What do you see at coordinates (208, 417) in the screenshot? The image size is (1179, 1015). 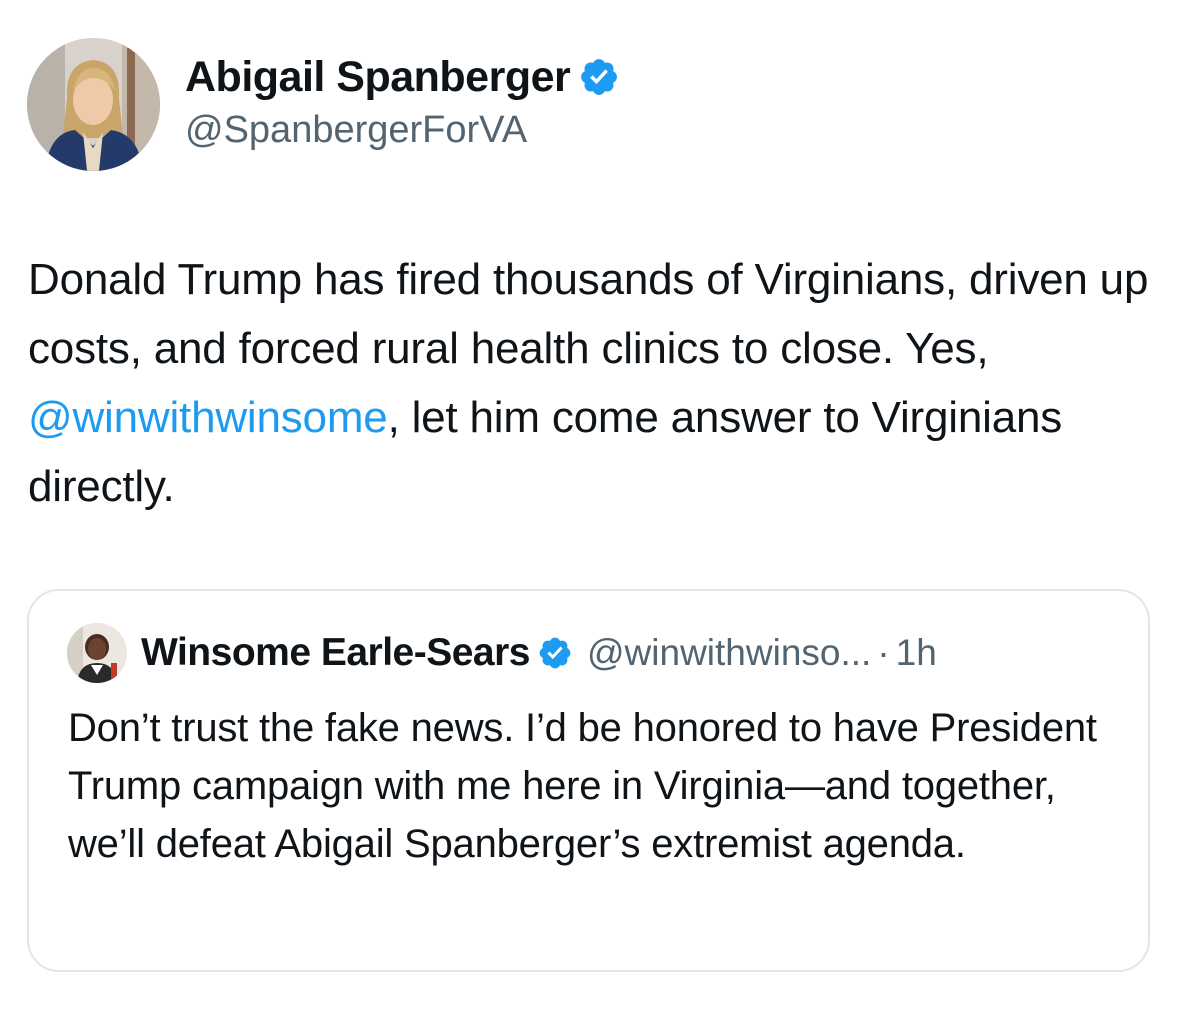 I see `mention-link: @winwithwinsome` at bounding box center [208, 417].